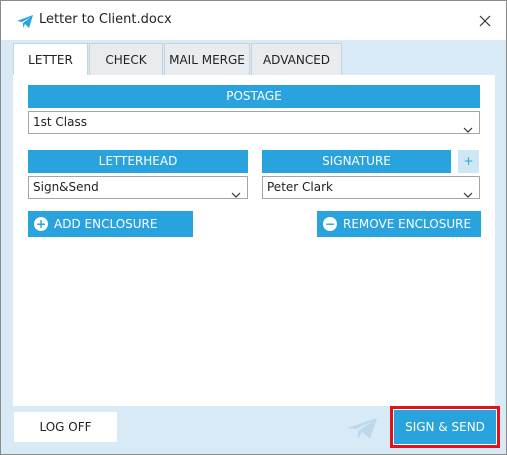 This screenshot has width=507, height=455. I want to click on signature-header: SIGNATURE, so click(356, 161).